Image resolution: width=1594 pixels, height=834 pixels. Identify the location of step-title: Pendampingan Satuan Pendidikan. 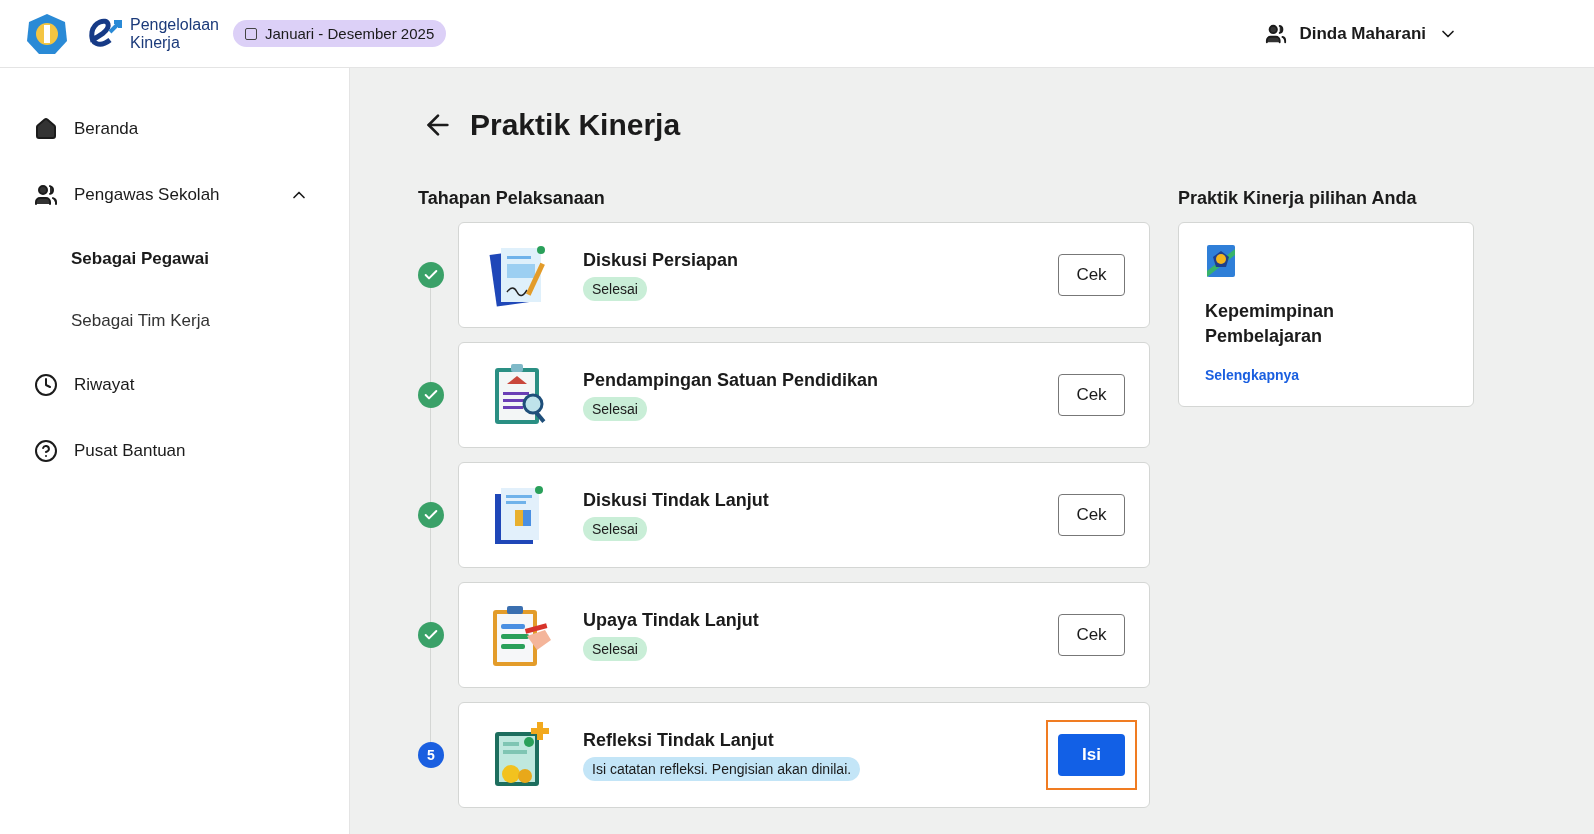
(731, 380).